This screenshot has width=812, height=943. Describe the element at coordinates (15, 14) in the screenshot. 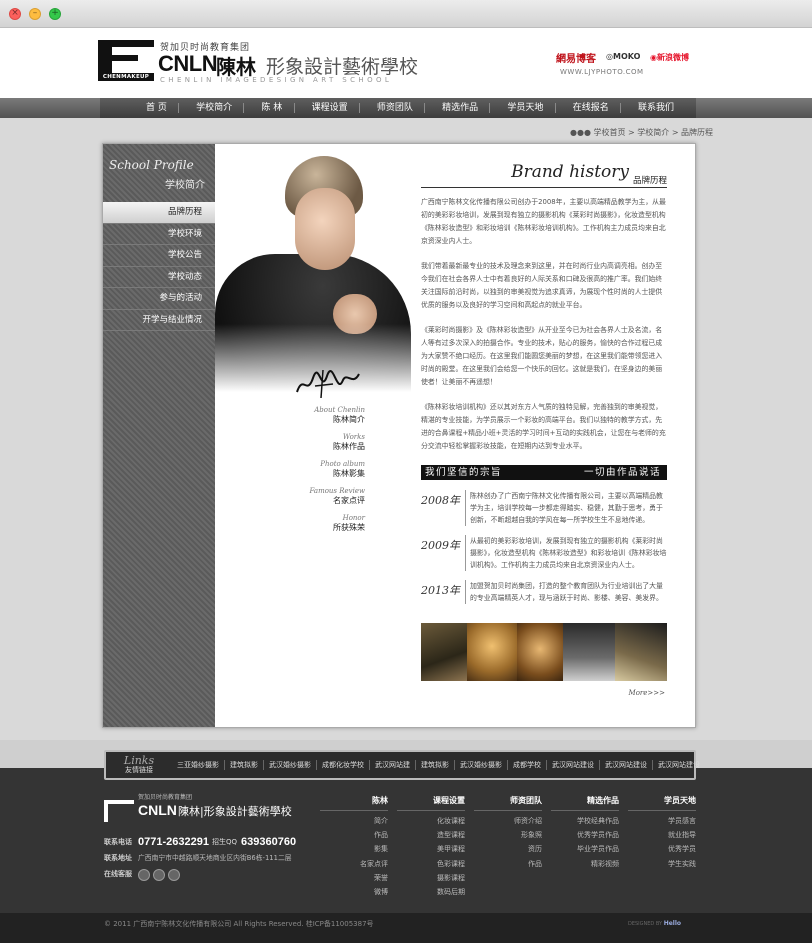

I see `close-window-button: ×` at that location.